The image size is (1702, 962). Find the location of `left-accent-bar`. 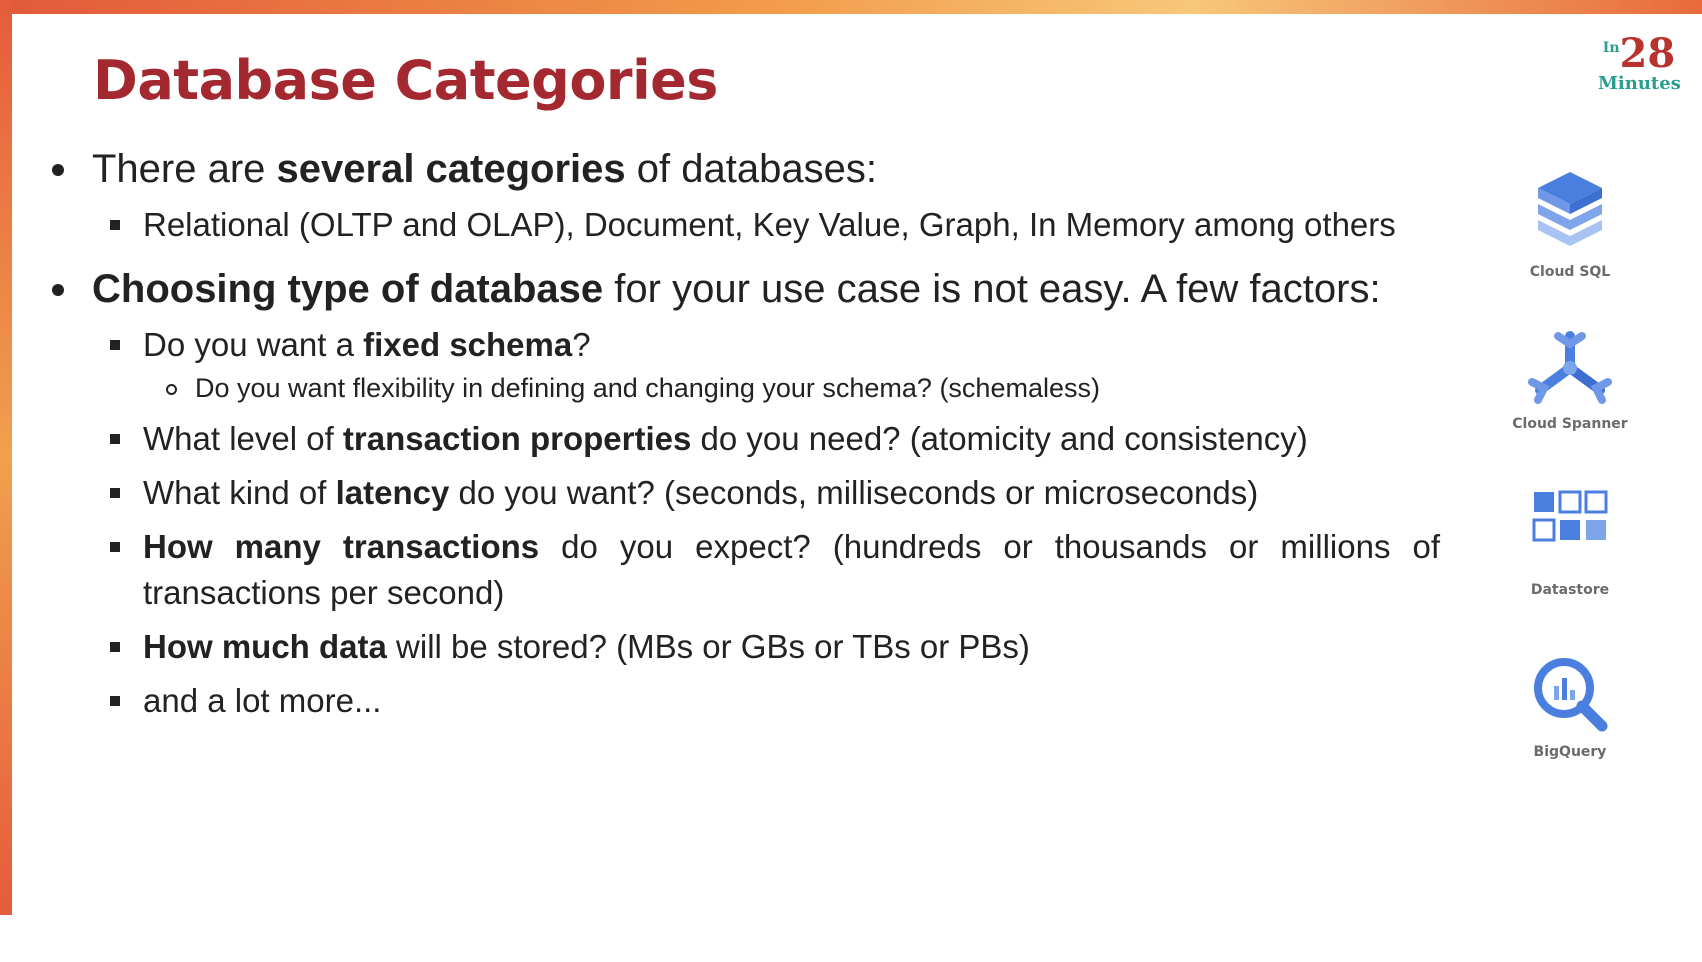

left-accent-bar is located at coordinates (6, 457).